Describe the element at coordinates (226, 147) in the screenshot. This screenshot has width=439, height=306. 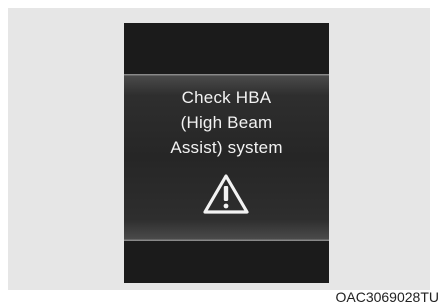
I see `message-line-3: Assist) system` at that location.